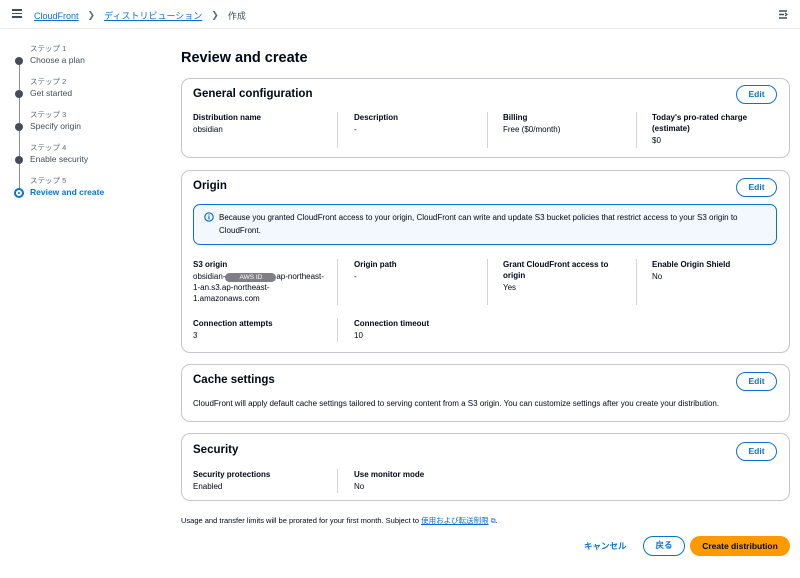 This screenshot has height=578, width=800. Describe the element at coordinates (210, 186) in the screenshot. I see `card-title: Origin` at that location.